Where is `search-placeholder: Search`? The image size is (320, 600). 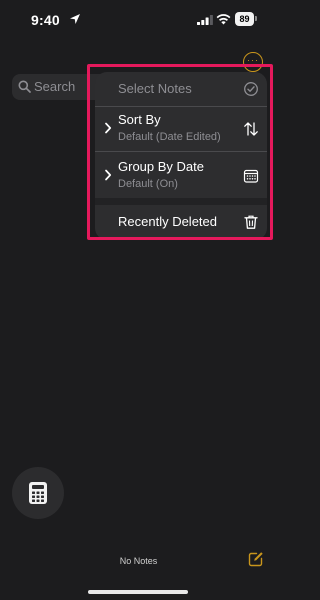 search-placeholder: Search is located at coordinates (55, 86).